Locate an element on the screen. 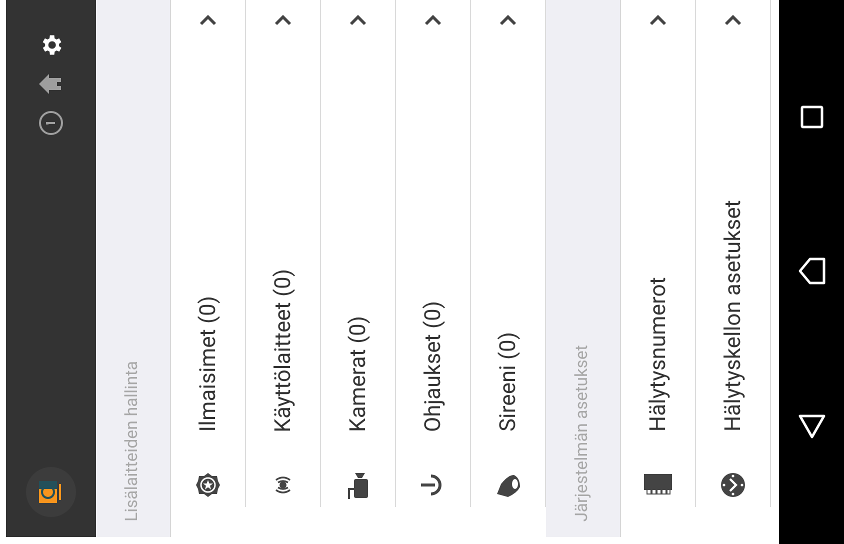 The image size is (844, 544). square-icon is located at coordinates (812, 117).